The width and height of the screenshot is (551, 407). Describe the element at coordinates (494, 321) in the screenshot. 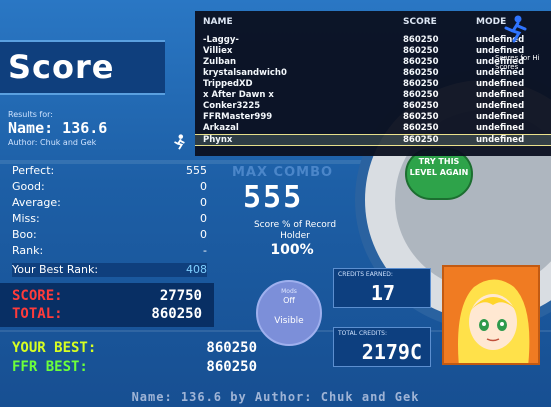

I see `character-portrait-art` at that location.